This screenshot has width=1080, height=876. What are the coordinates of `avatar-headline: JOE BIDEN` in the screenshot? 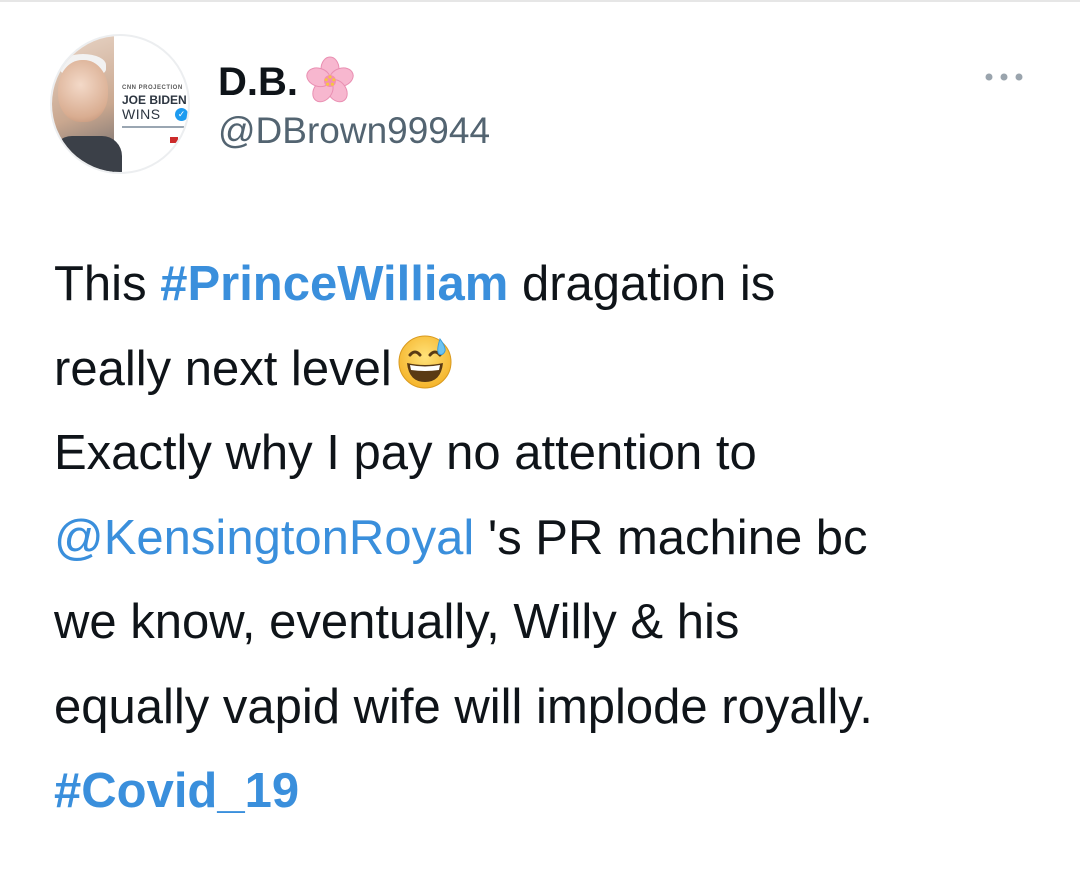 It's located at (154, 100).